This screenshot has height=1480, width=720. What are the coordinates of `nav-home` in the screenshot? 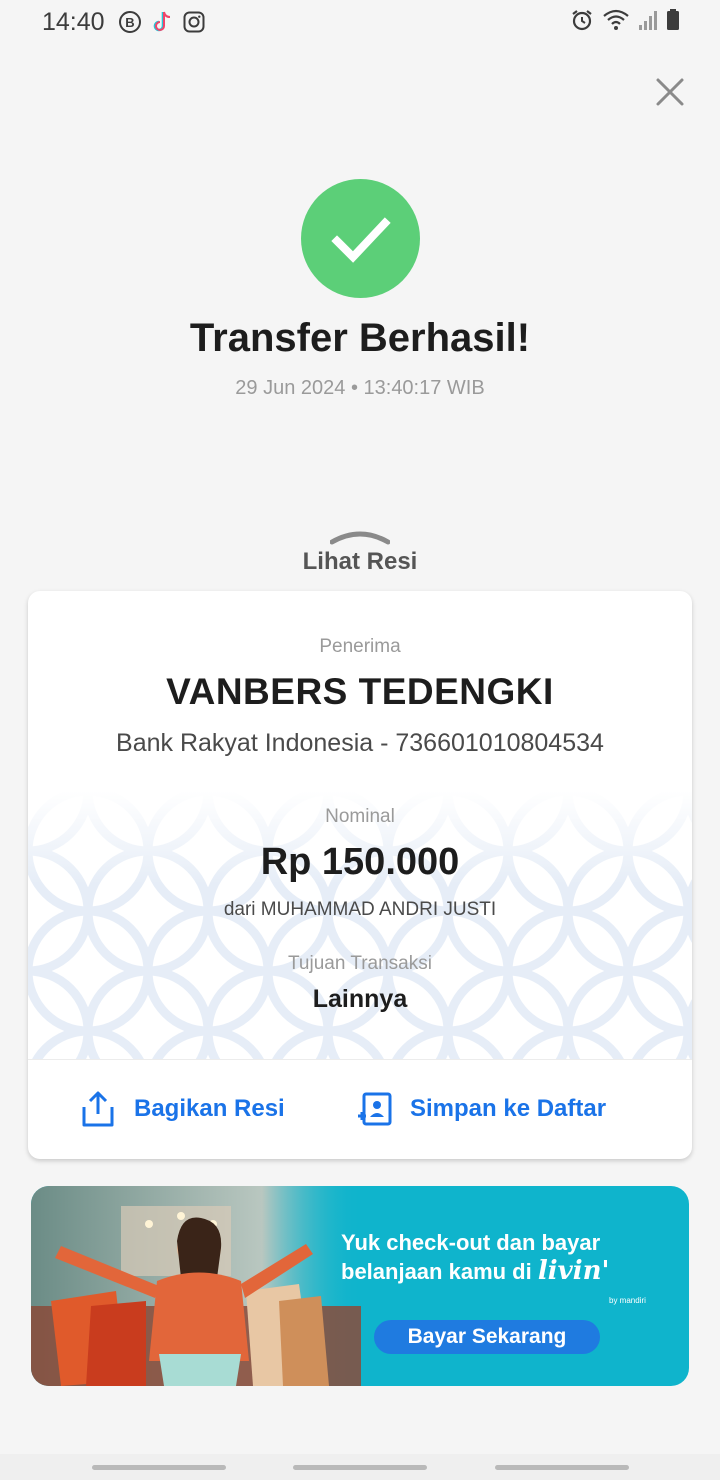 It's located at (360, 1467).